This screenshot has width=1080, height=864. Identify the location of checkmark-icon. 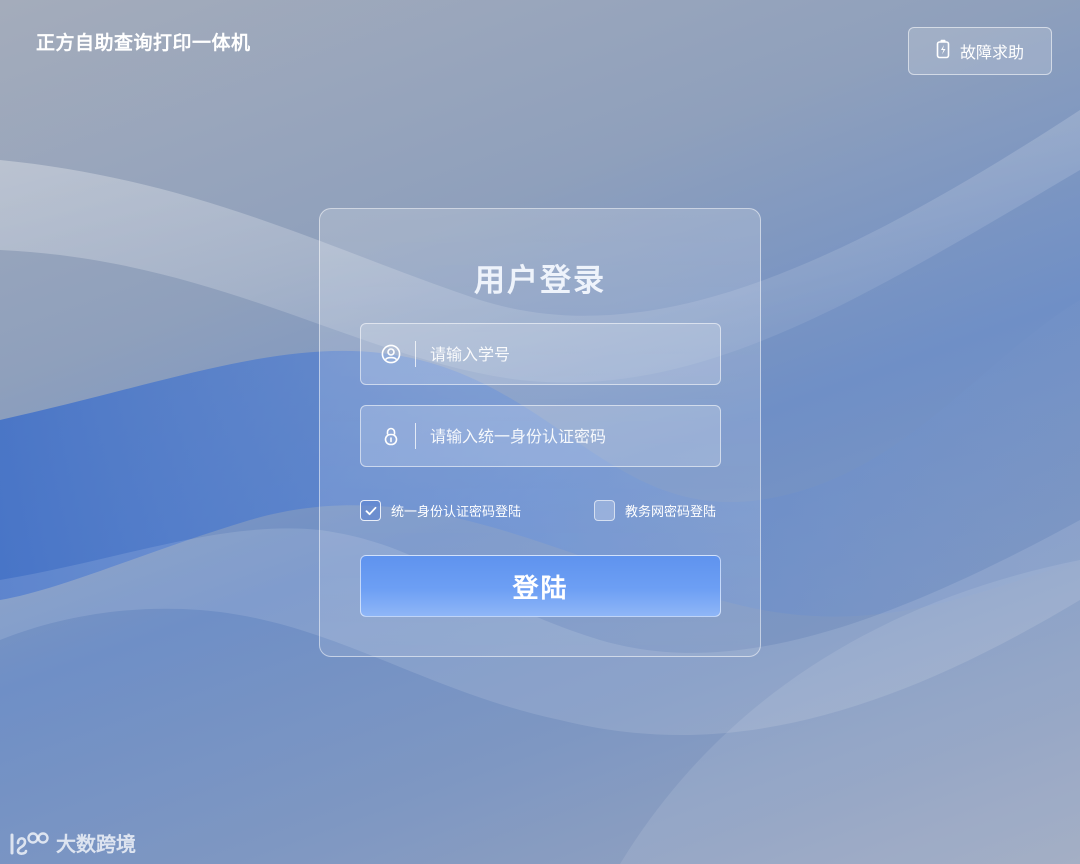
(370, 510).